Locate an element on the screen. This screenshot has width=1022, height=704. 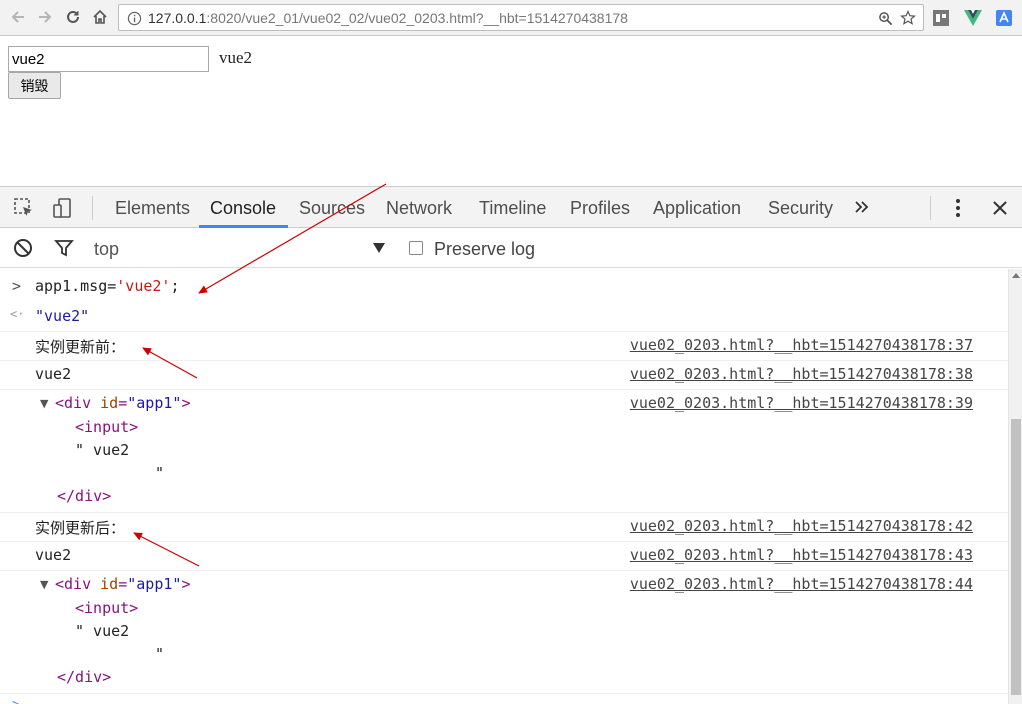
console-filter-bar: top Preserve log is located at coordinates (511, 248).